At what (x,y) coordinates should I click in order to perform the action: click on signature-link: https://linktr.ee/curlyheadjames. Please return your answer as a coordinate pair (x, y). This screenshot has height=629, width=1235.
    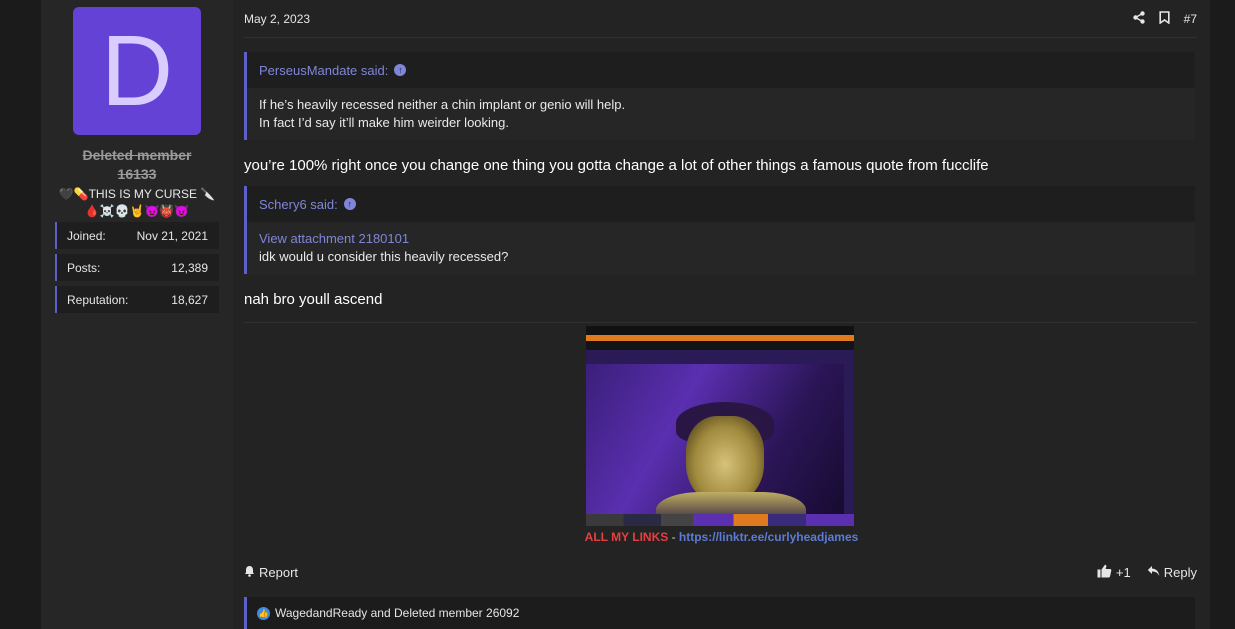
    Looking at the image, I should click on (768, 537).